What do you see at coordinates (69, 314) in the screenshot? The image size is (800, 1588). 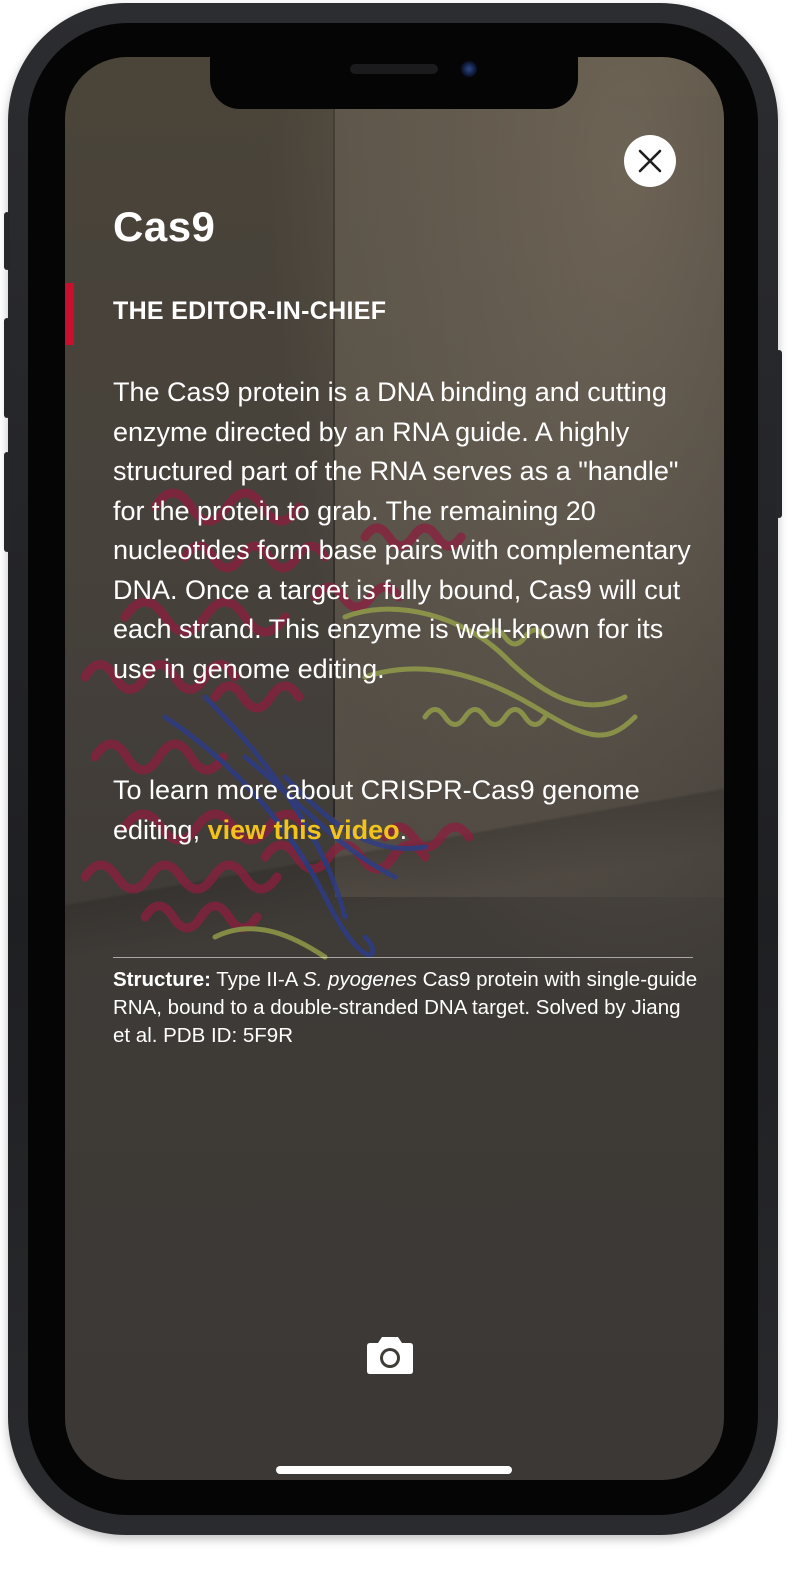 I see `accent-bar` at bounding box center [69, 314].